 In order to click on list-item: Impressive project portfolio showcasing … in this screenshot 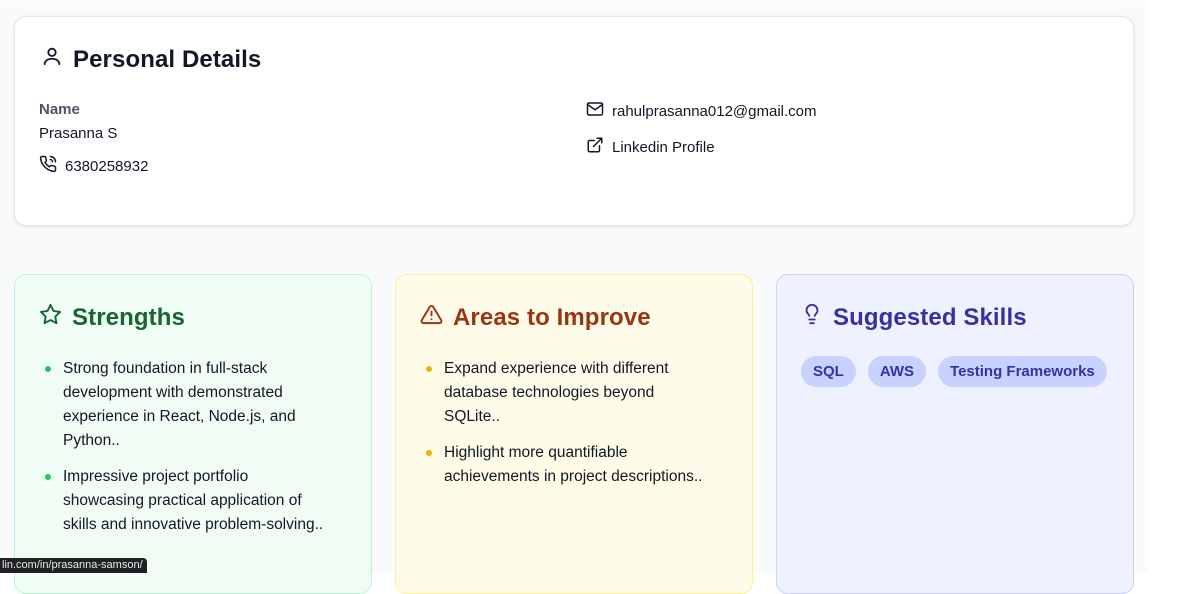, I will do `click(184, 501)`.